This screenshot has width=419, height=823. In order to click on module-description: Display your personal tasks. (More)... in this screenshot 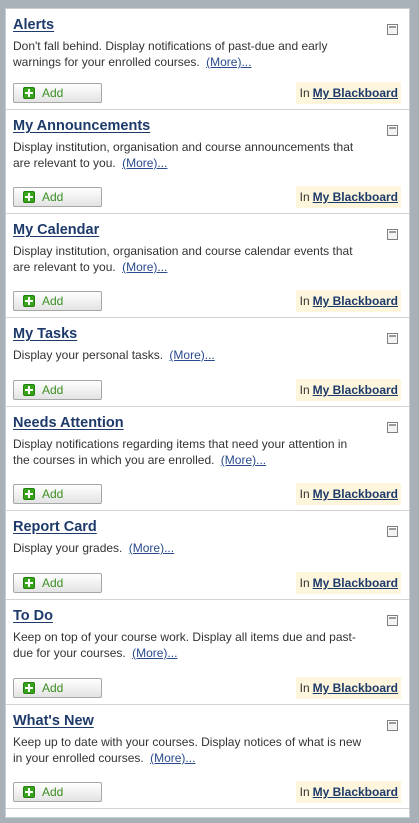, I will do `click(189, 355)`.